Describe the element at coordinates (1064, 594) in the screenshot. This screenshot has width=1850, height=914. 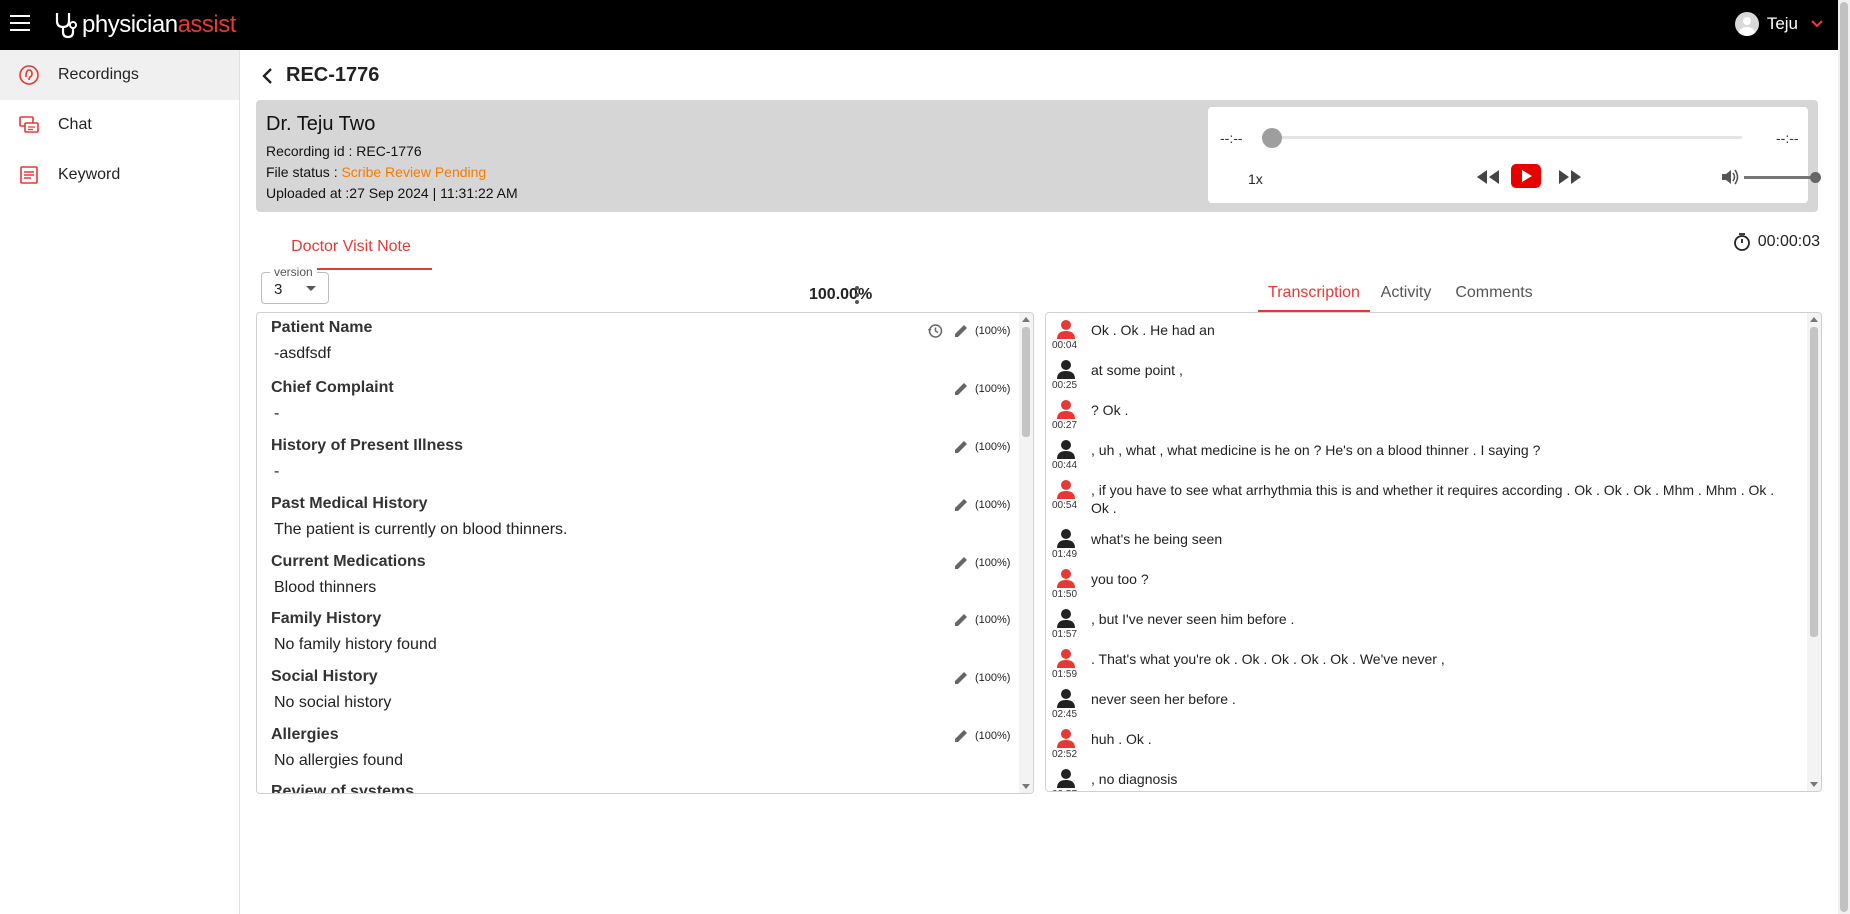
I see `transcript-timestamp: 01:50` at that location.